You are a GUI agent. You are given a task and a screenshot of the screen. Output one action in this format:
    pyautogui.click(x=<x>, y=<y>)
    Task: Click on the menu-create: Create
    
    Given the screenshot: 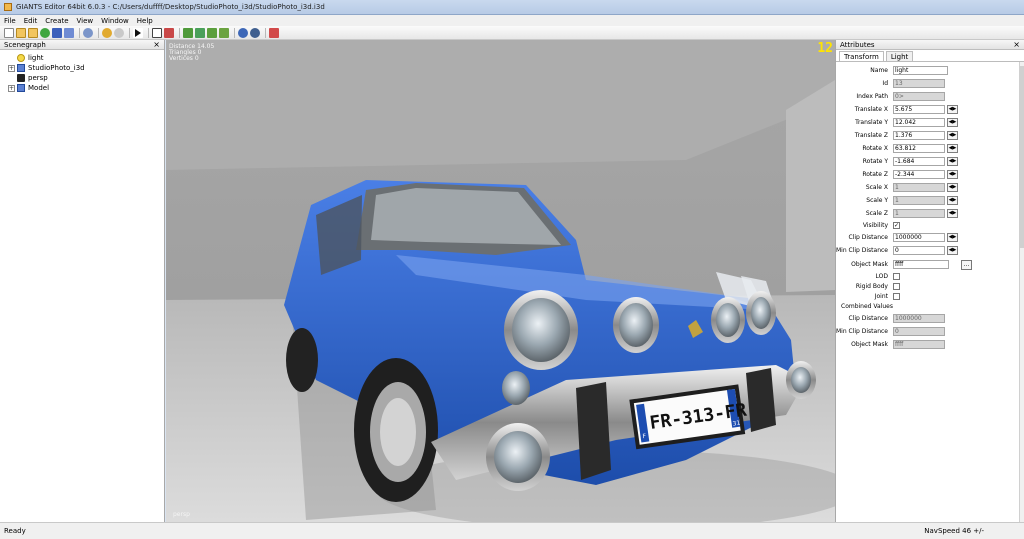 What is the action you would take?
    pyautogui.click(x=56, y=21)
    